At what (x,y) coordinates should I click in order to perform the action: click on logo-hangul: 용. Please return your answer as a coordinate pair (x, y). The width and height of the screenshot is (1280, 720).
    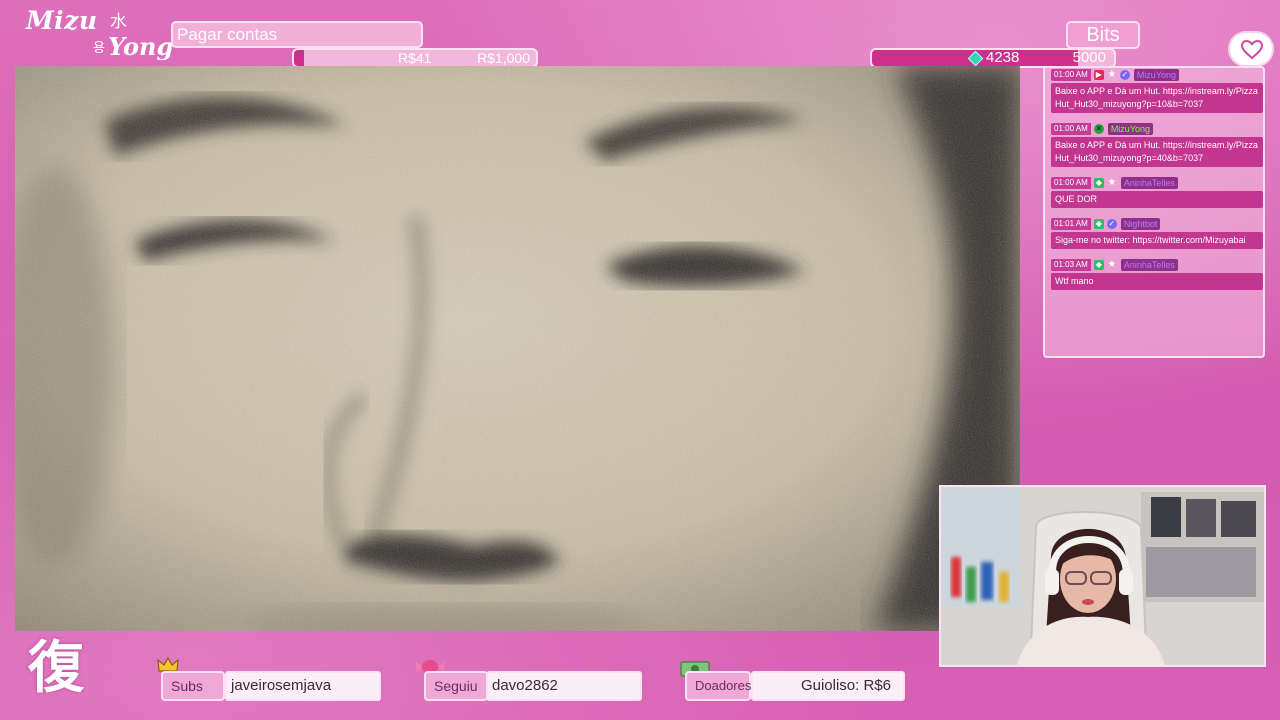
    Looking at the image, I should click on (99, 48).